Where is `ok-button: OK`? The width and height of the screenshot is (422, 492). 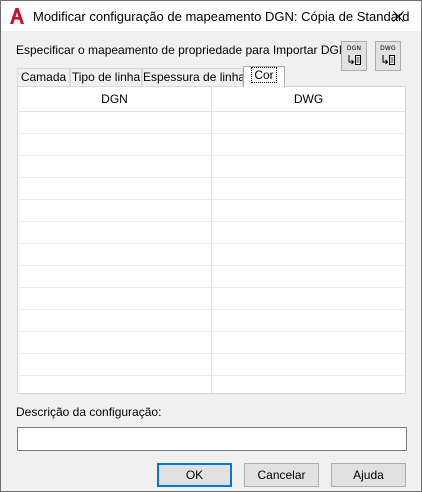
ok-button: OK is located at coordinates (194, 475).